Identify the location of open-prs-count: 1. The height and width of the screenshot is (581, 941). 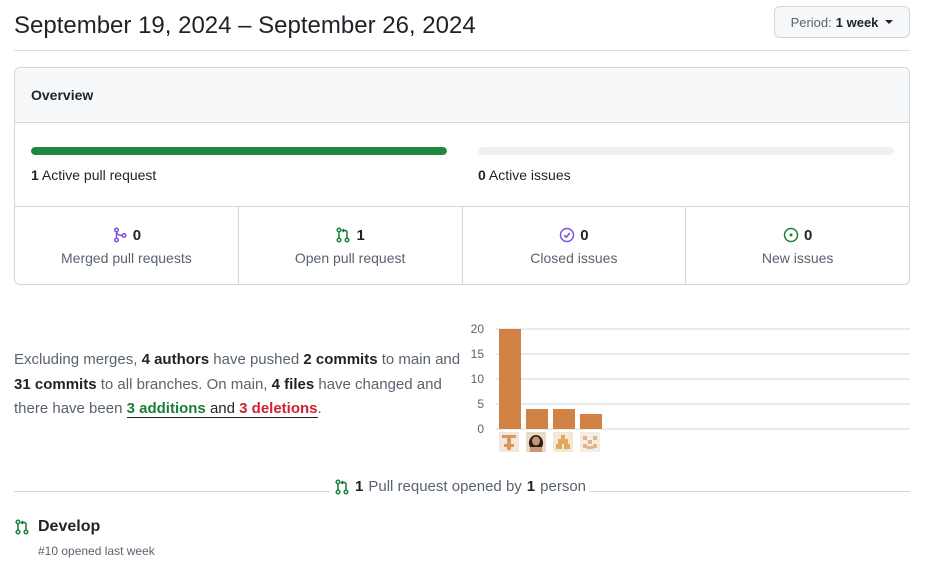
(360, 235).